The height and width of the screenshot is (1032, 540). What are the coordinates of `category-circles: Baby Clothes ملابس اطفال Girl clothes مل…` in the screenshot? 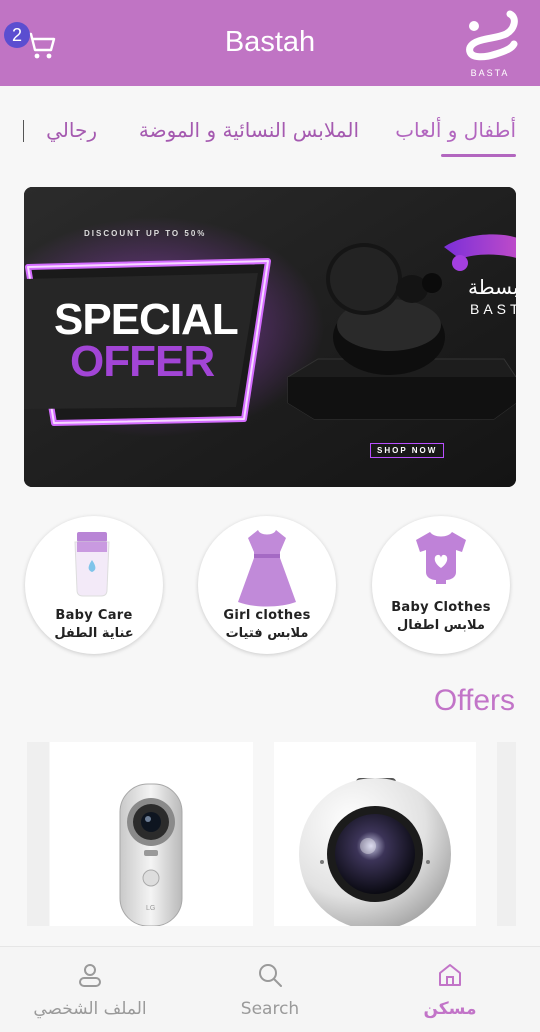 It's located at (270, 586).